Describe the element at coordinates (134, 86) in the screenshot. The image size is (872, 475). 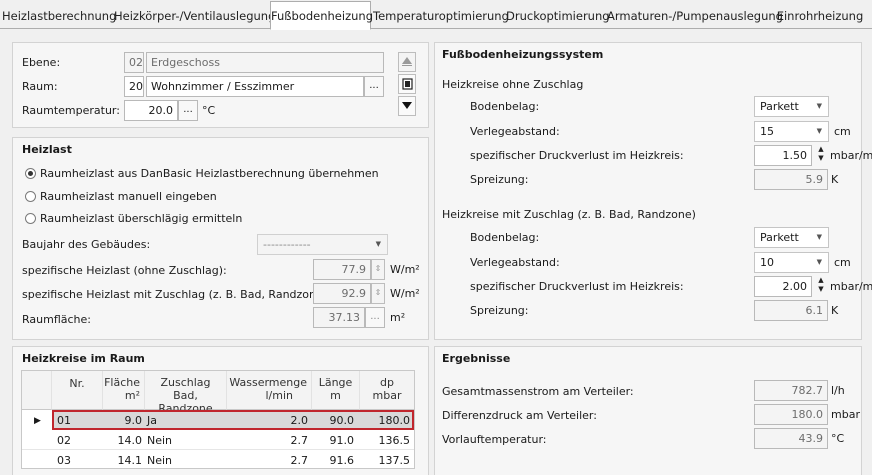
I see `raum-number-field: 201` at that location.